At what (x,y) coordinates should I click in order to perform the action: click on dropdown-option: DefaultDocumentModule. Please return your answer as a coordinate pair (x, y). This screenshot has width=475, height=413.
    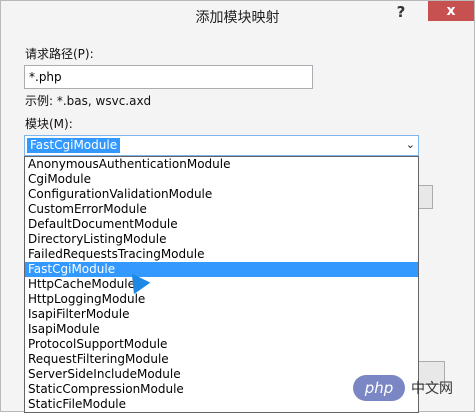
    Looking at the image, I should click on (221, 224).